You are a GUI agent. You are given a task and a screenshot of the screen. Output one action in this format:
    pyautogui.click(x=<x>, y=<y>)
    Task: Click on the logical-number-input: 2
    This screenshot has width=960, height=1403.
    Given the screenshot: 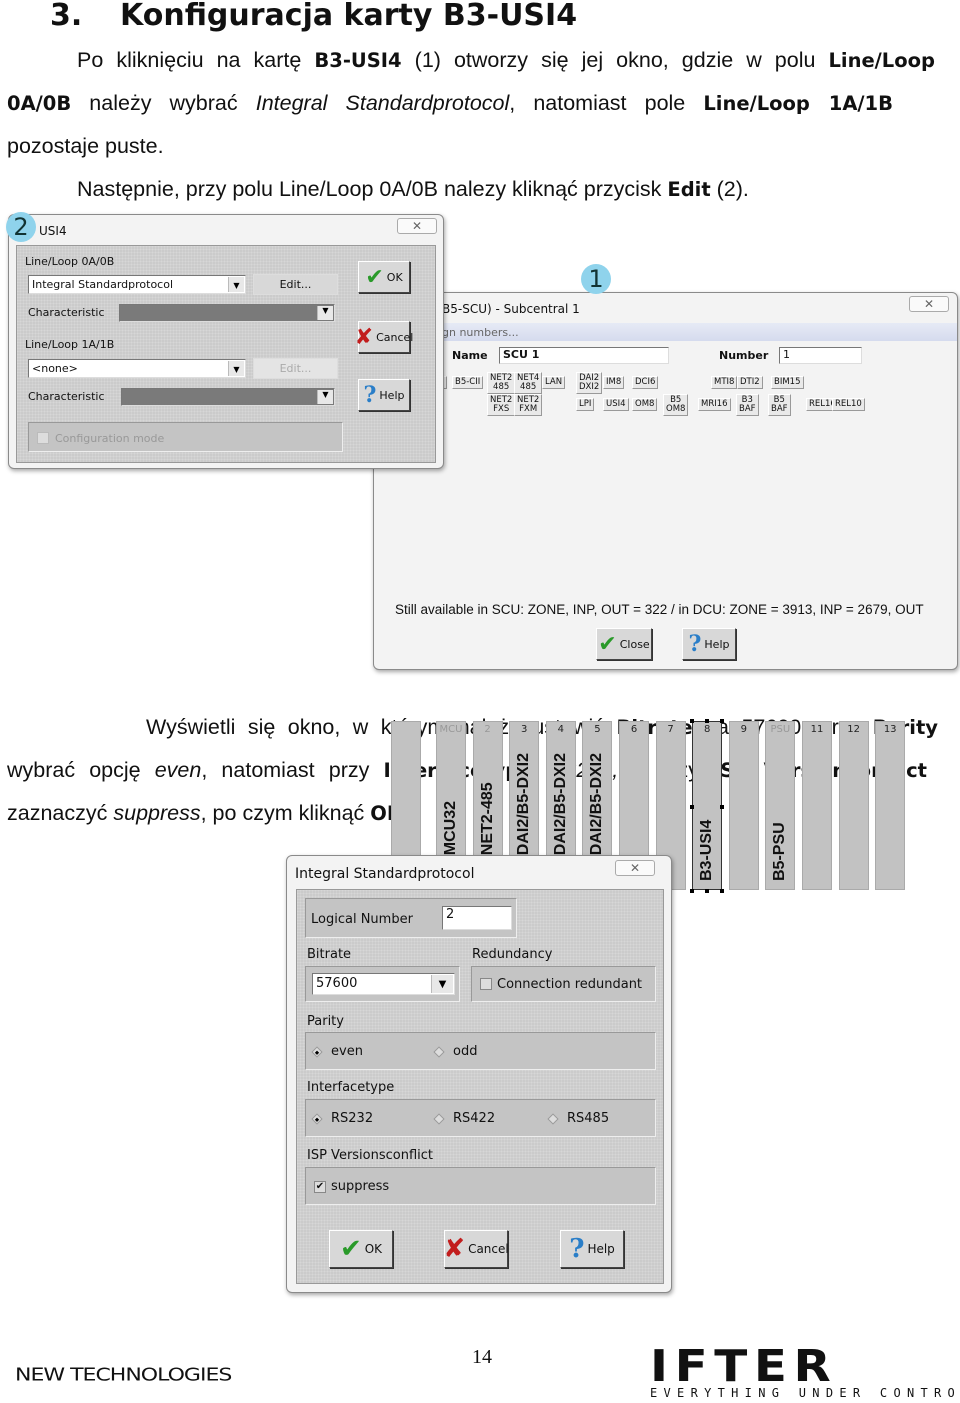 What is the action you would take?
    pyautogui.click(x=477, y=918)
    